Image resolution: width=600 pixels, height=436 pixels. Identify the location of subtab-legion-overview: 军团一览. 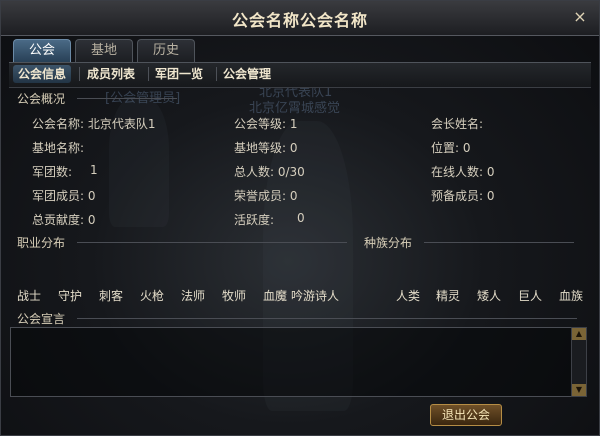
(179, 74).